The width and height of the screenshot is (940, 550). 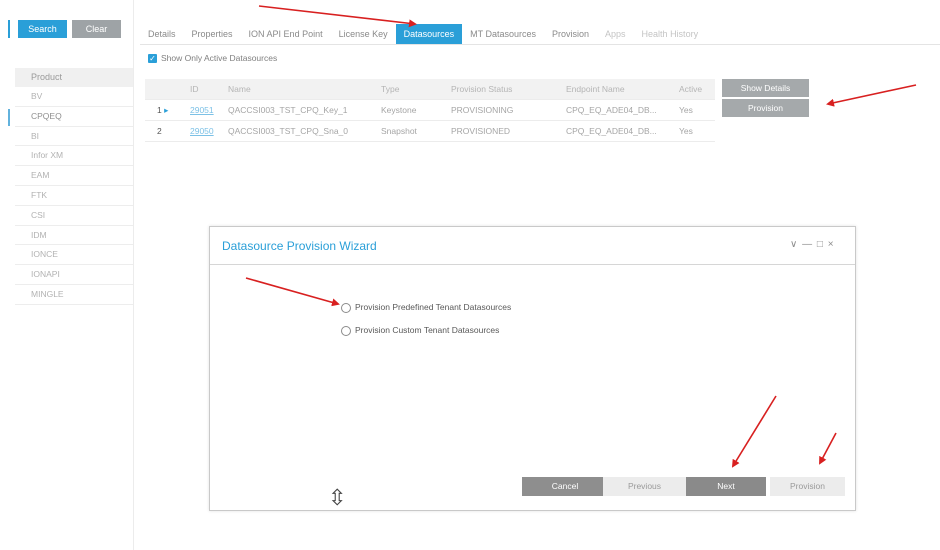 I want to click on arrow-to-next-button, so click(x=754, y=431).